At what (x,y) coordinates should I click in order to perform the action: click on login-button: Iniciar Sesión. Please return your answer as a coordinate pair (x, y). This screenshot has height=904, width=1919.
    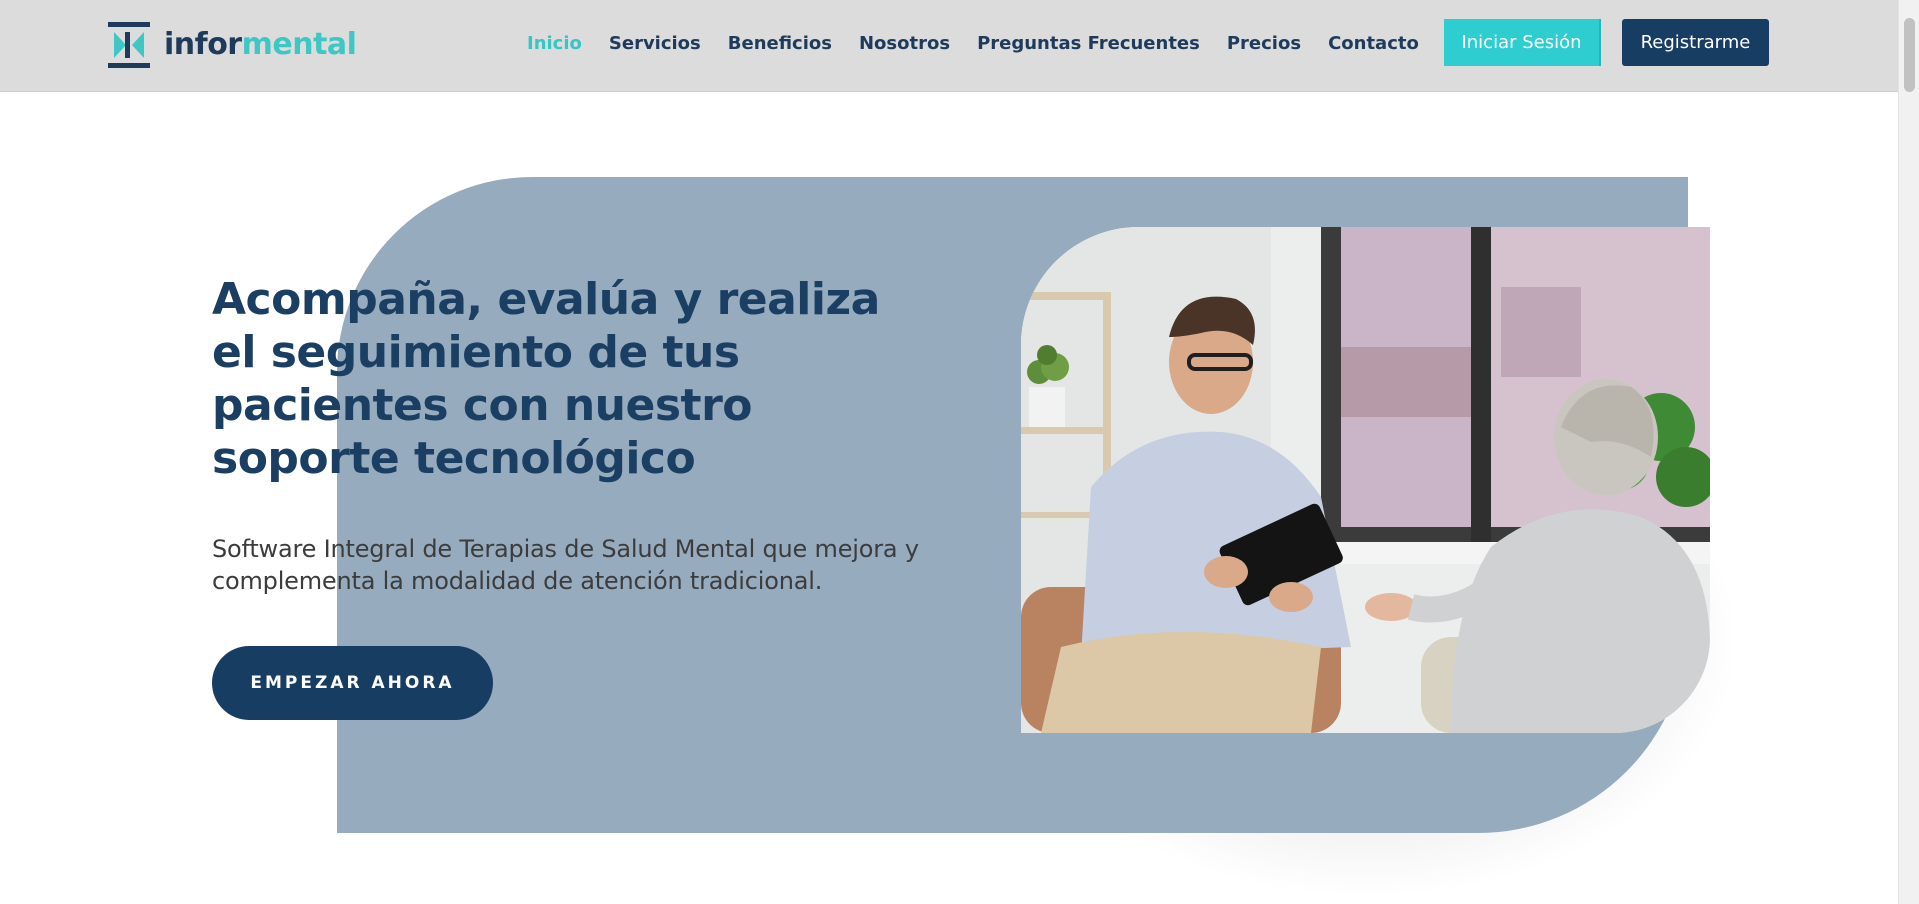
    Looking at the image, I should click on (1521, 42).